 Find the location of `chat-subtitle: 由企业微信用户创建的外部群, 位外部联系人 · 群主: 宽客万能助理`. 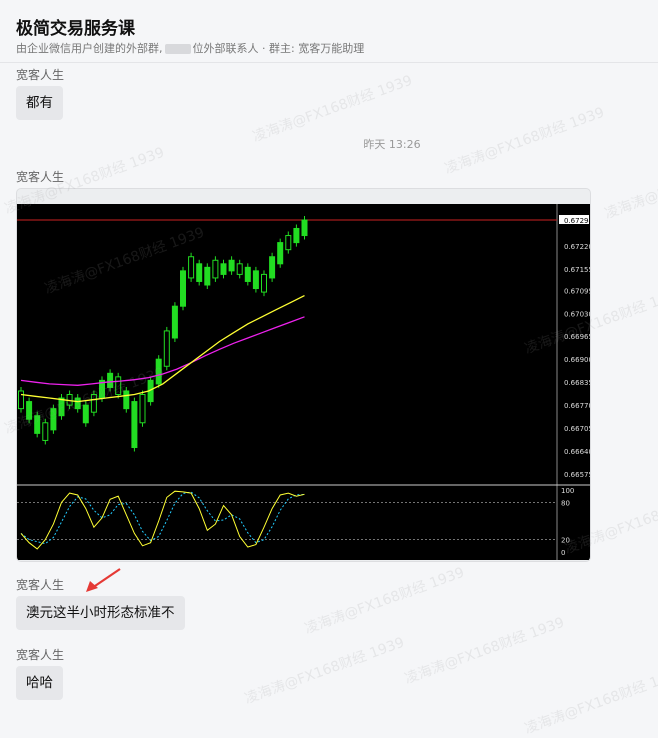

chat-subtitle: 由企业微信用户创建的外部群, 位外部联系人 · 群主: 宽客万能助理 is located at coordinates (190, 48).